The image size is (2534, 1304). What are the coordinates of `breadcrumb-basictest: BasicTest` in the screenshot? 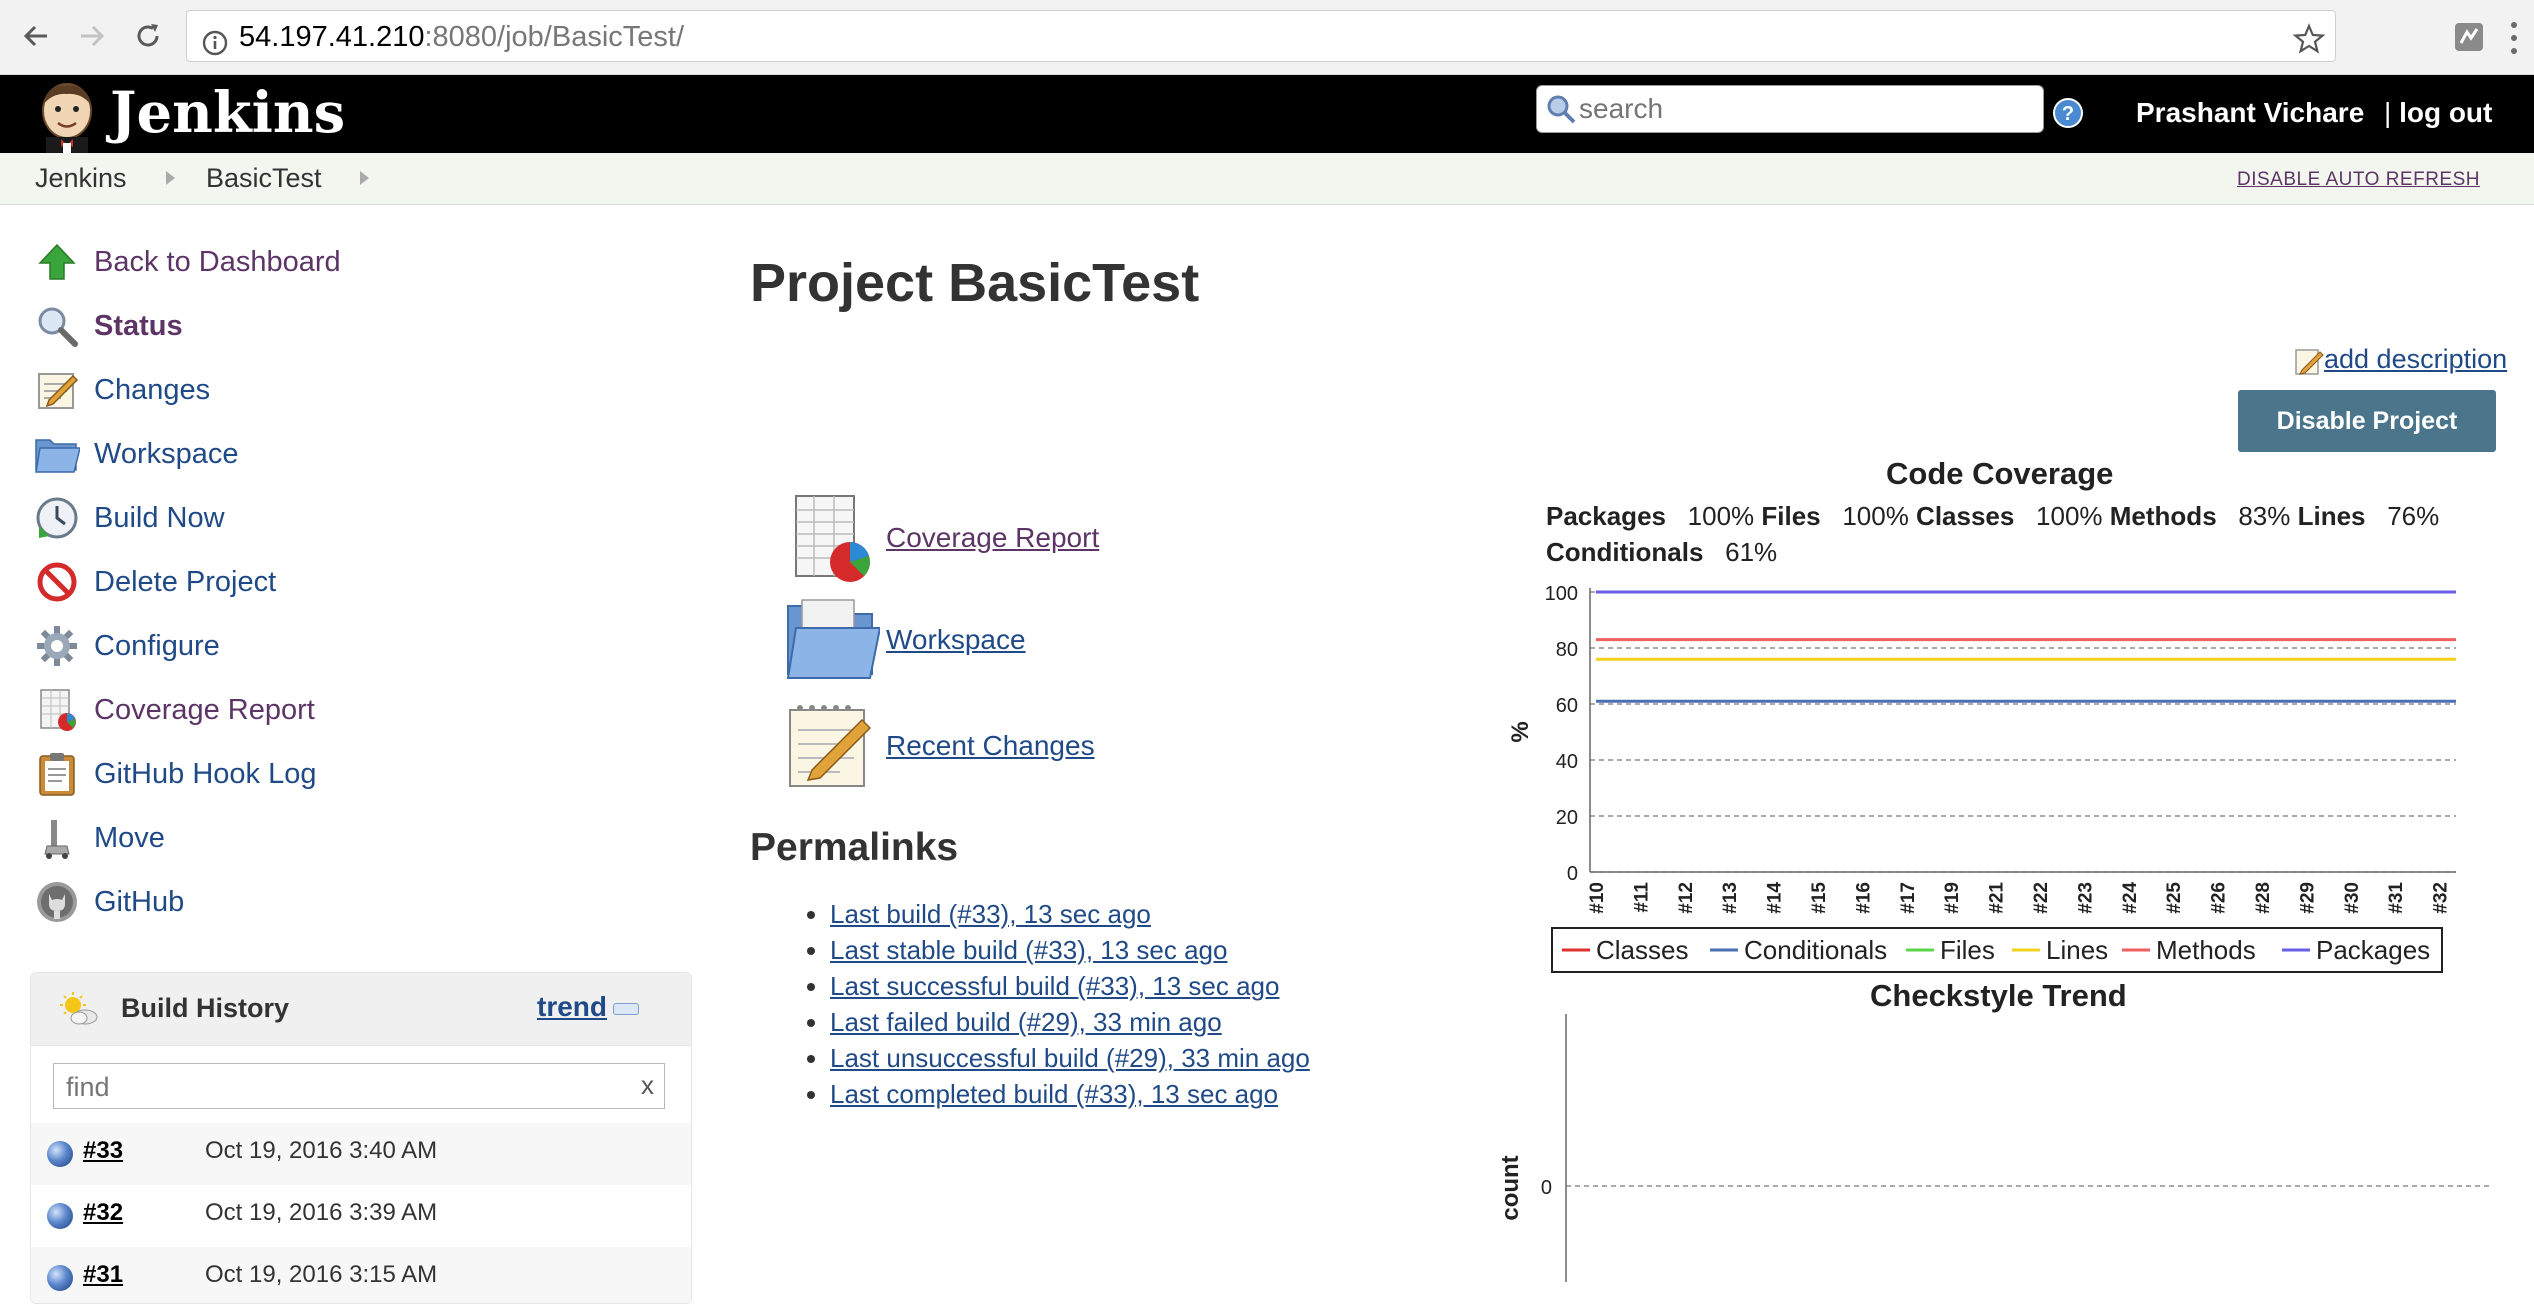 It's located at (264, 178).